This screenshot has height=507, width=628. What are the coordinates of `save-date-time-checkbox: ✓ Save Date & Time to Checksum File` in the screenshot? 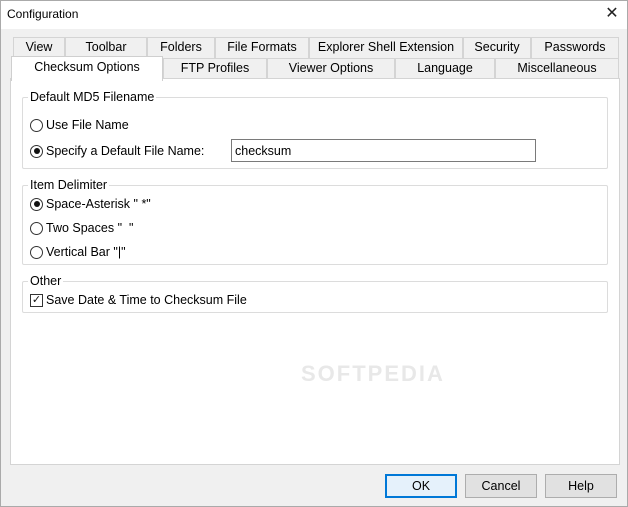 It's located at (138, 300).